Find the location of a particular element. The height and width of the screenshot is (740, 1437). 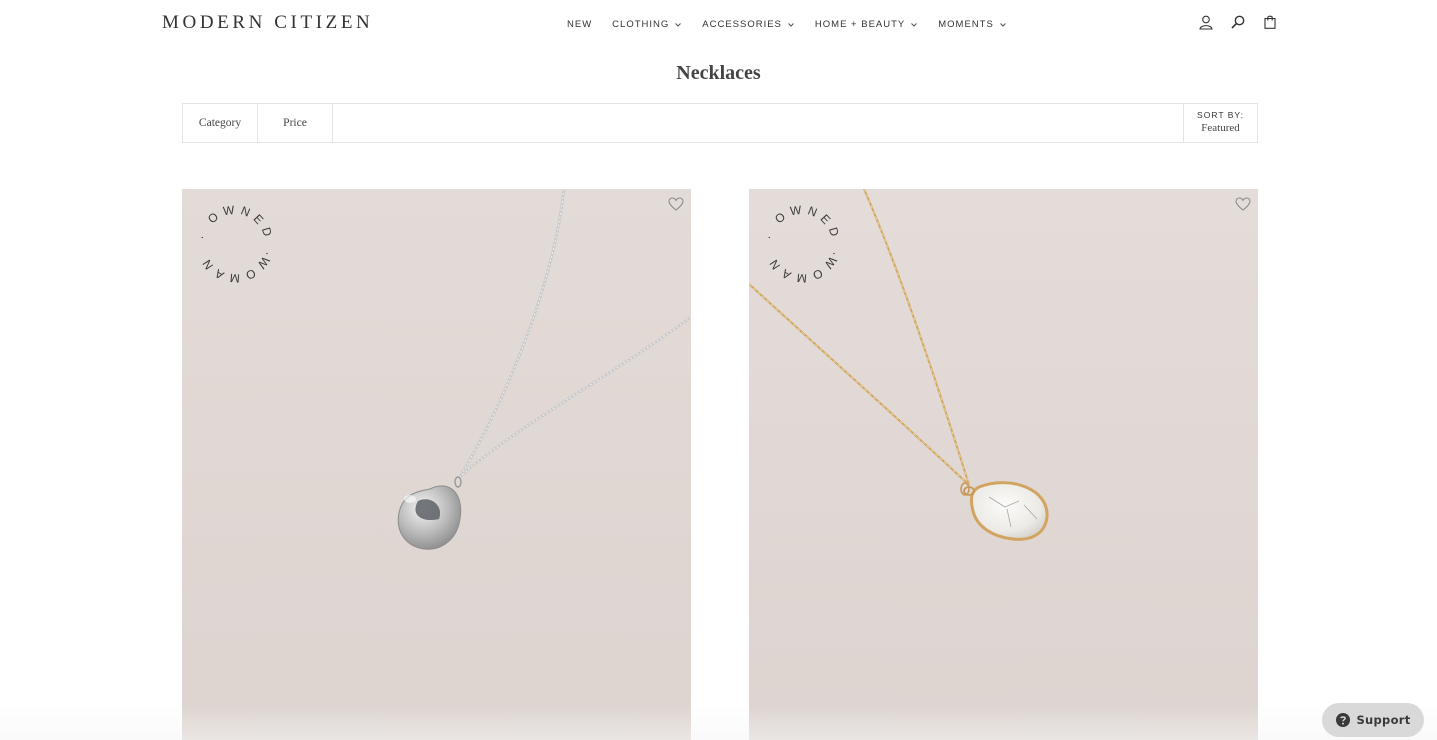

search-icon is located at coordinates (1238, 22).